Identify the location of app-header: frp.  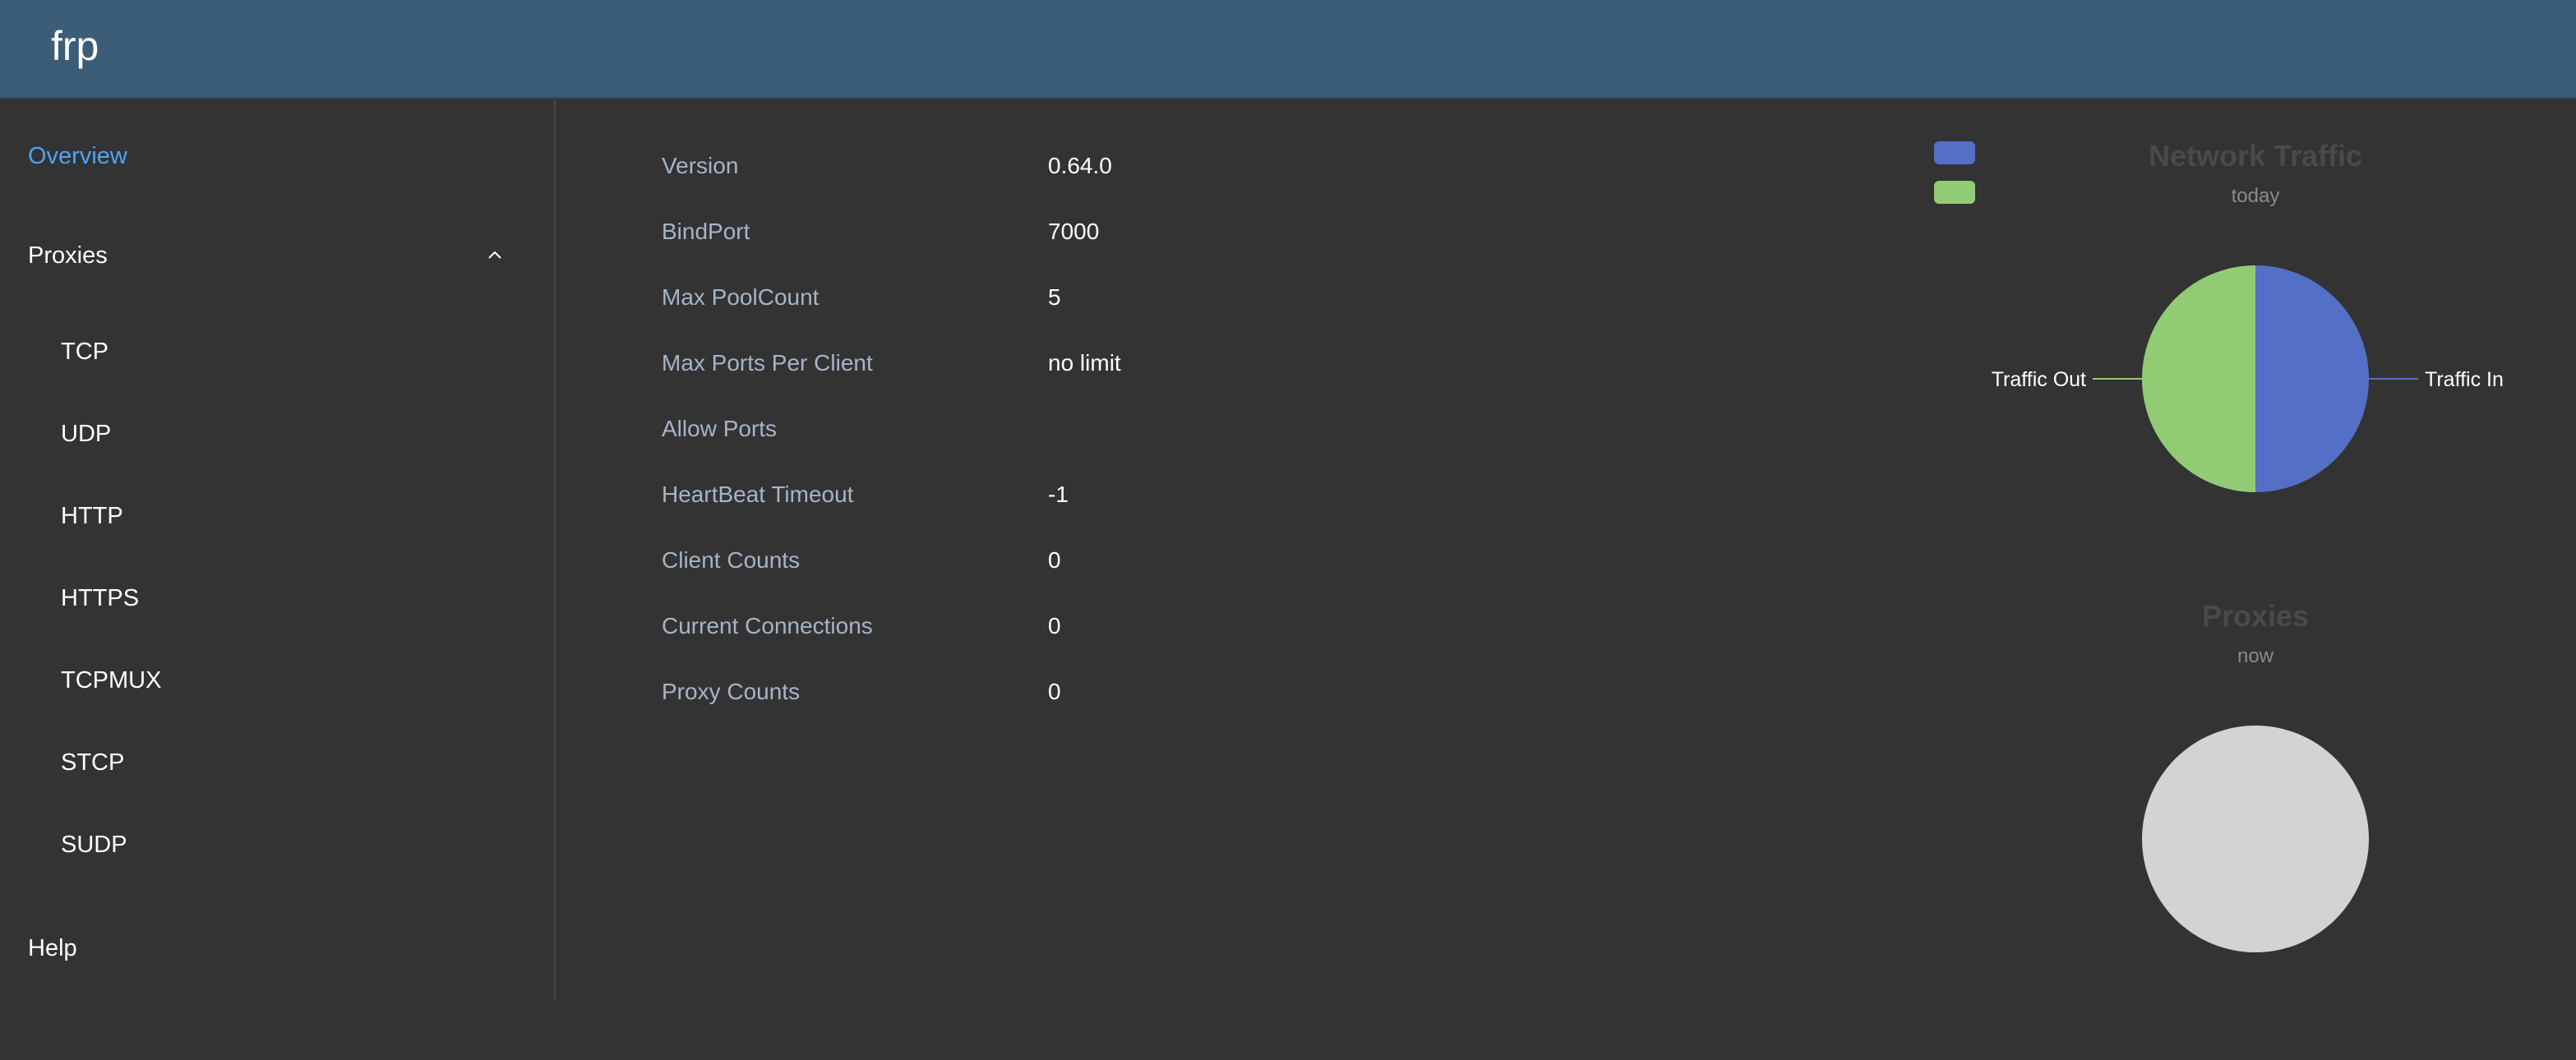
(1288, 50).